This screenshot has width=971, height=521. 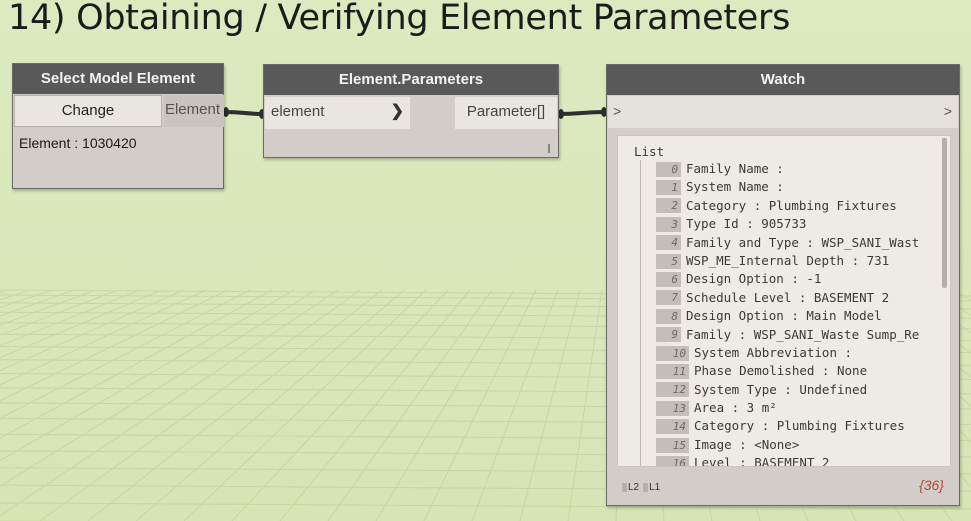 I want to click on list-item-index: 13, so click(x=672, y=408).